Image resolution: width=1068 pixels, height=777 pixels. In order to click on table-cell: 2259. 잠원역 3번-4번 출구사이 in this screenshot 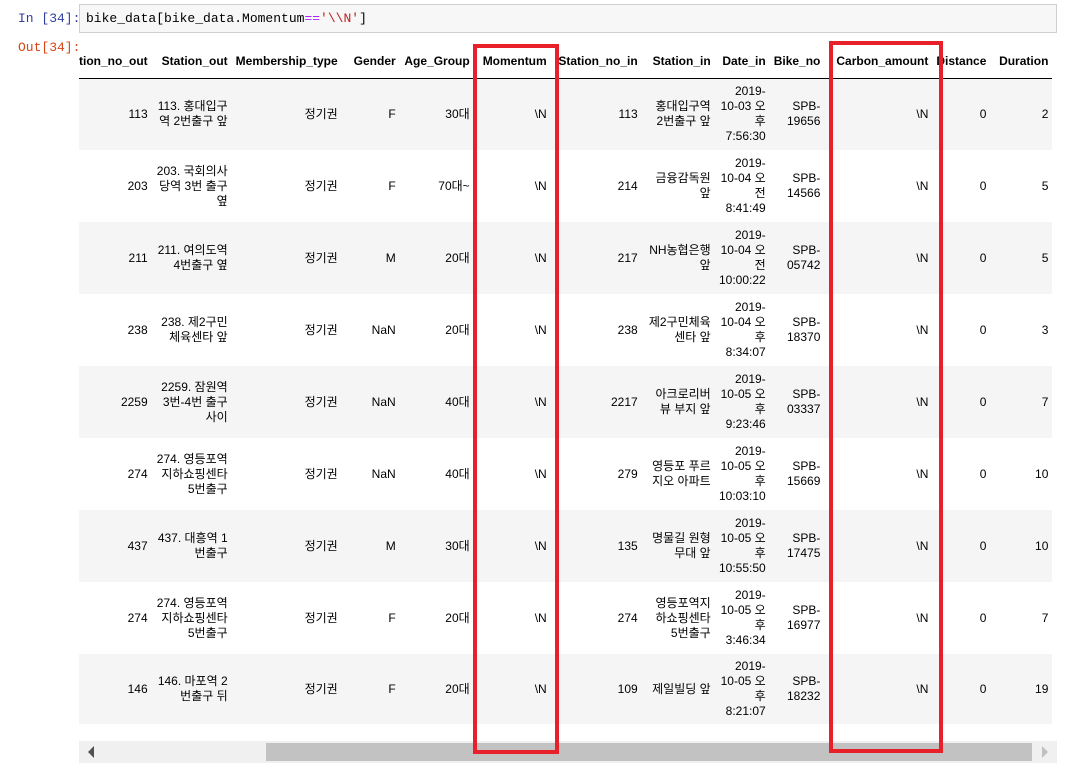, I will do `click(191, 402)`.